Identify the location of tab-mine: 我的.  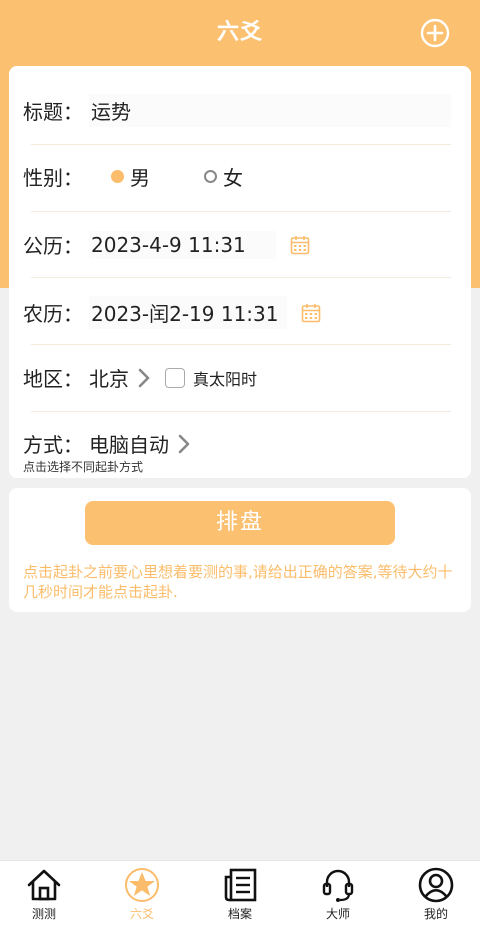
(436, 894).